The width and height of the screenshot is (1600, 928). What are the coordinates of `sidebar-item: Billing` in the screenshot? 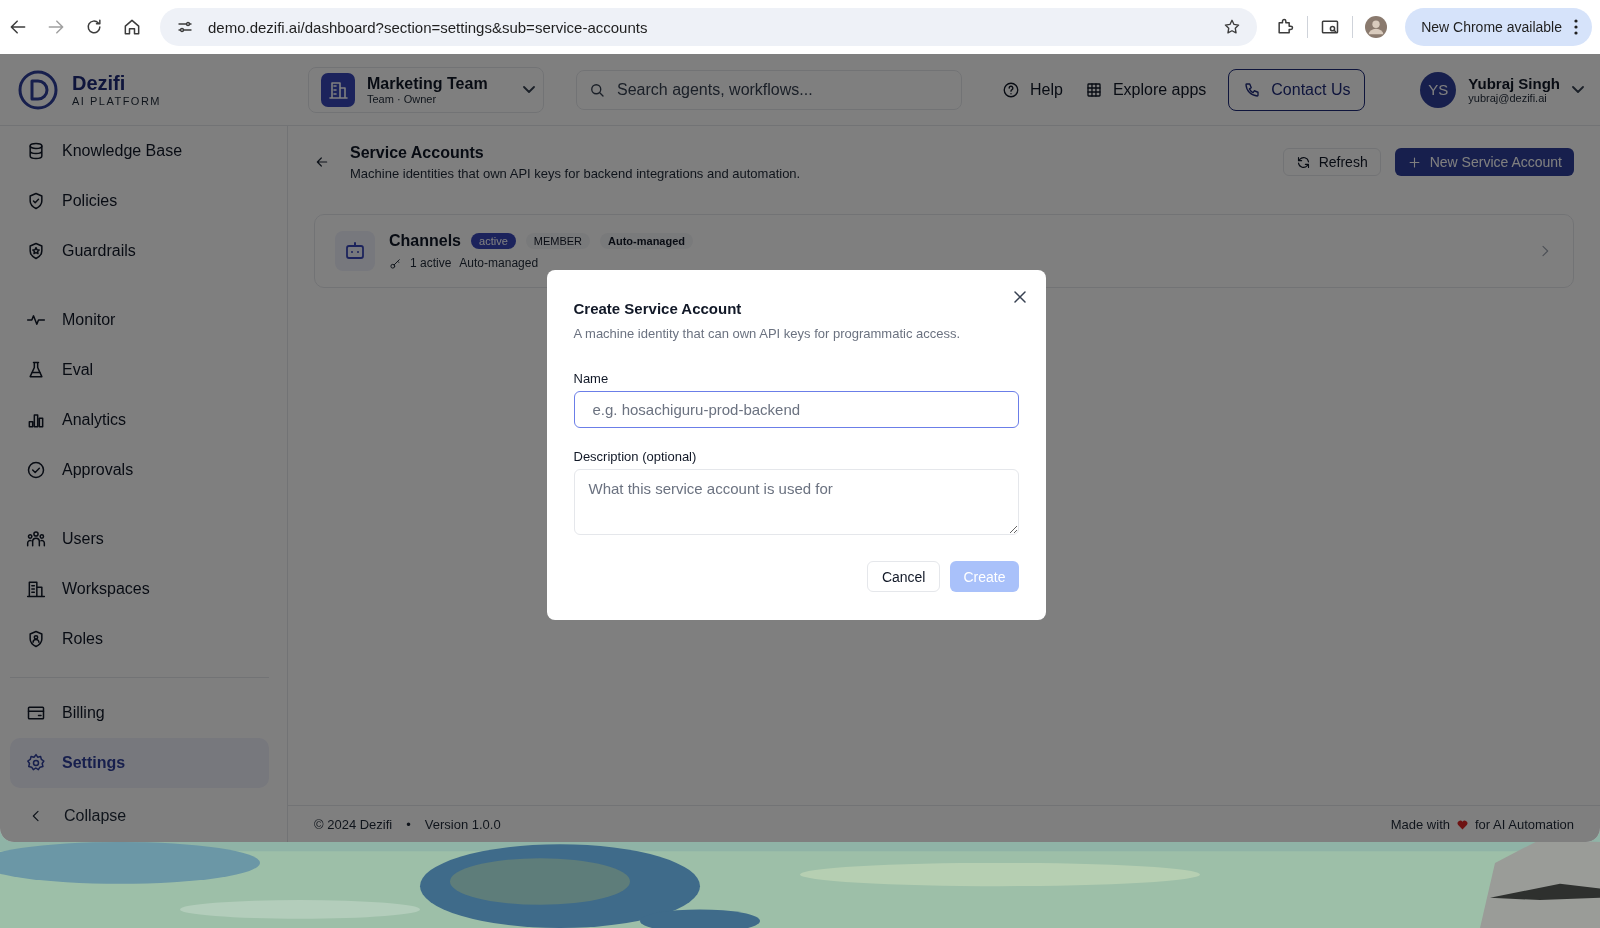 It's located at (139, 713).